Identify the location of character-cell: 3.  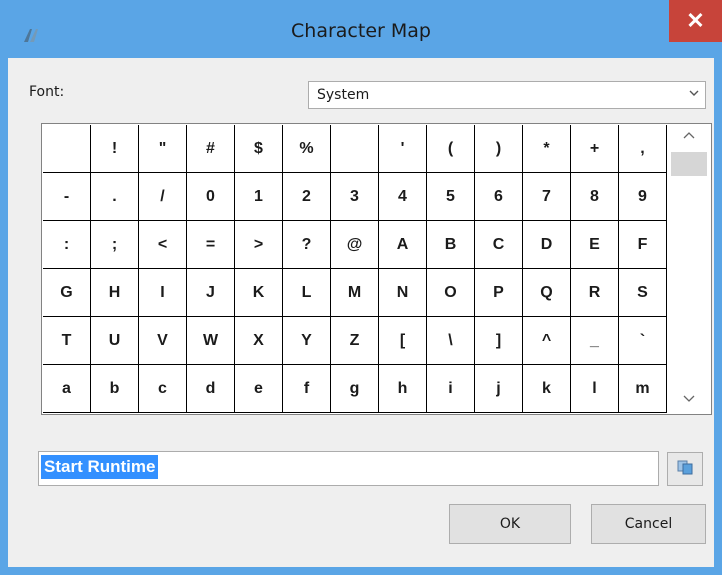
(354, 196).